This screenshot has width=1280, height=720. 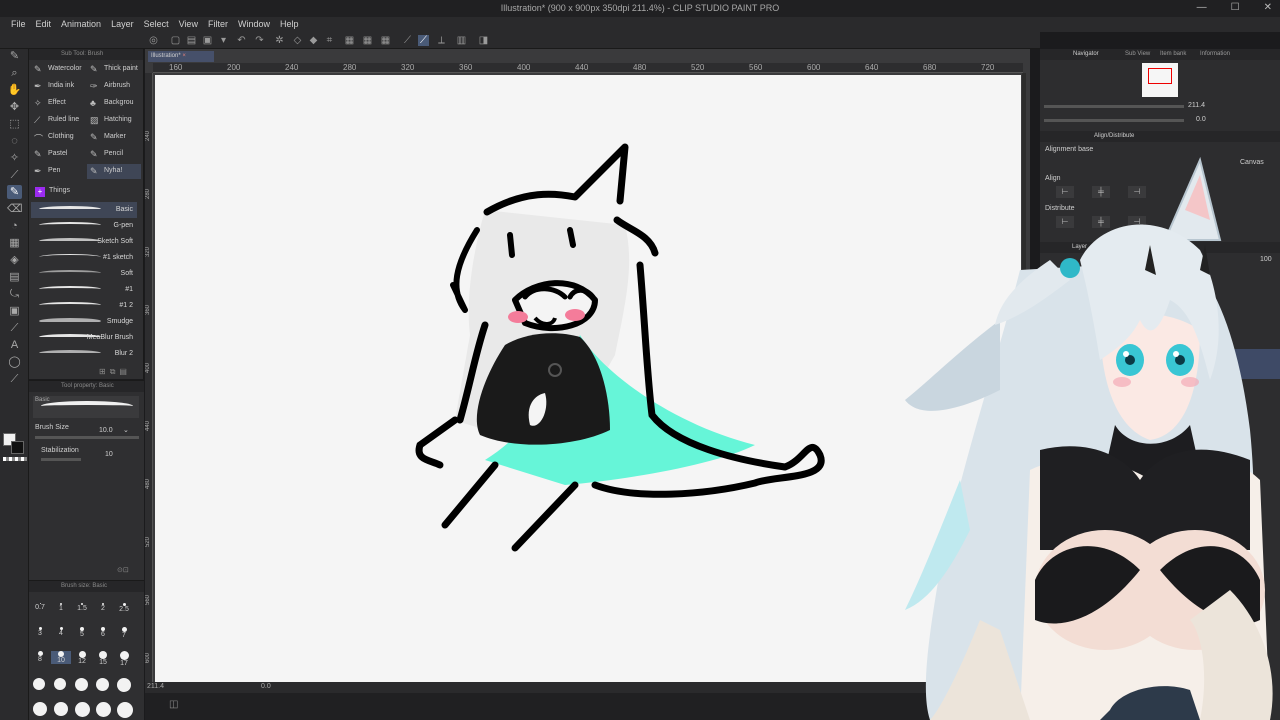 What do you see at coordinates (115, 372) in the screenshot?
I see `sub-tool-footer-icons: ⊞⧉▤` at bounding box center [115, 372].